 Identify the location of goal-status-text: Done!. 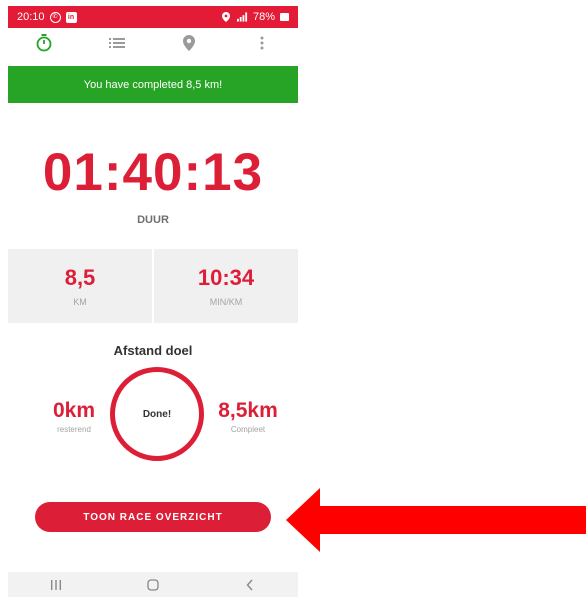
(157, 414).